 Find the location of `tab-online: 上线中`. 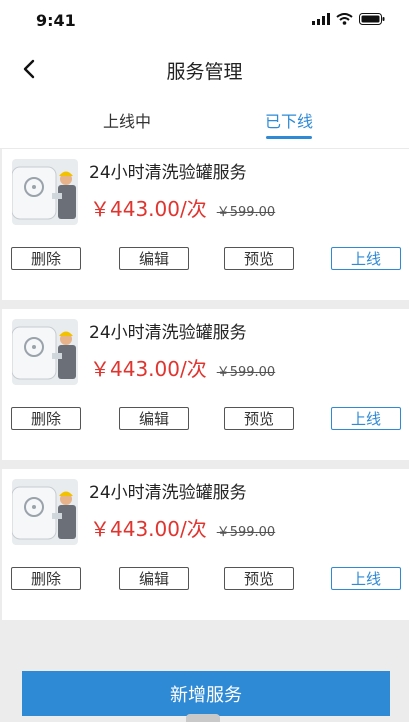

tab-online: 上线中 is located at coordinates (127, 120).